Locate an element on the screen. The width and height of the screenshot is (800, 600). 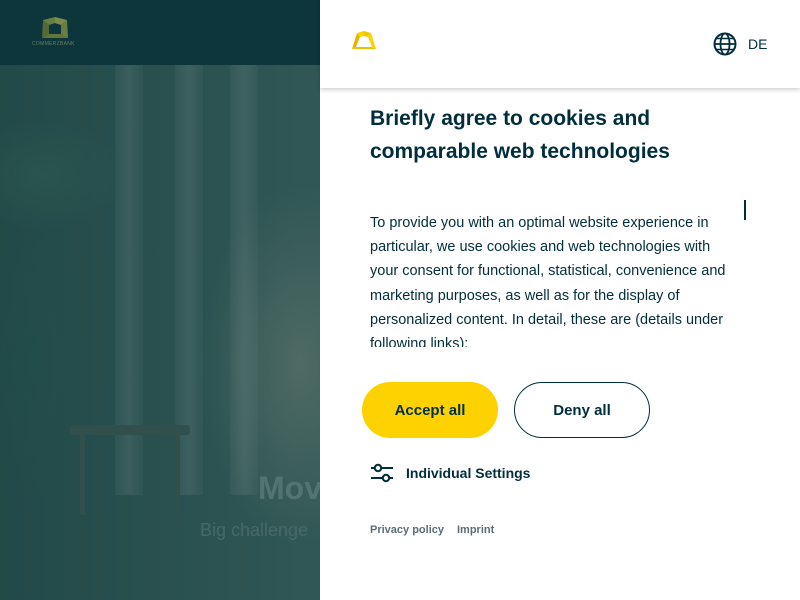
imprint-link: Imprint is located at coordinates (475, 530).